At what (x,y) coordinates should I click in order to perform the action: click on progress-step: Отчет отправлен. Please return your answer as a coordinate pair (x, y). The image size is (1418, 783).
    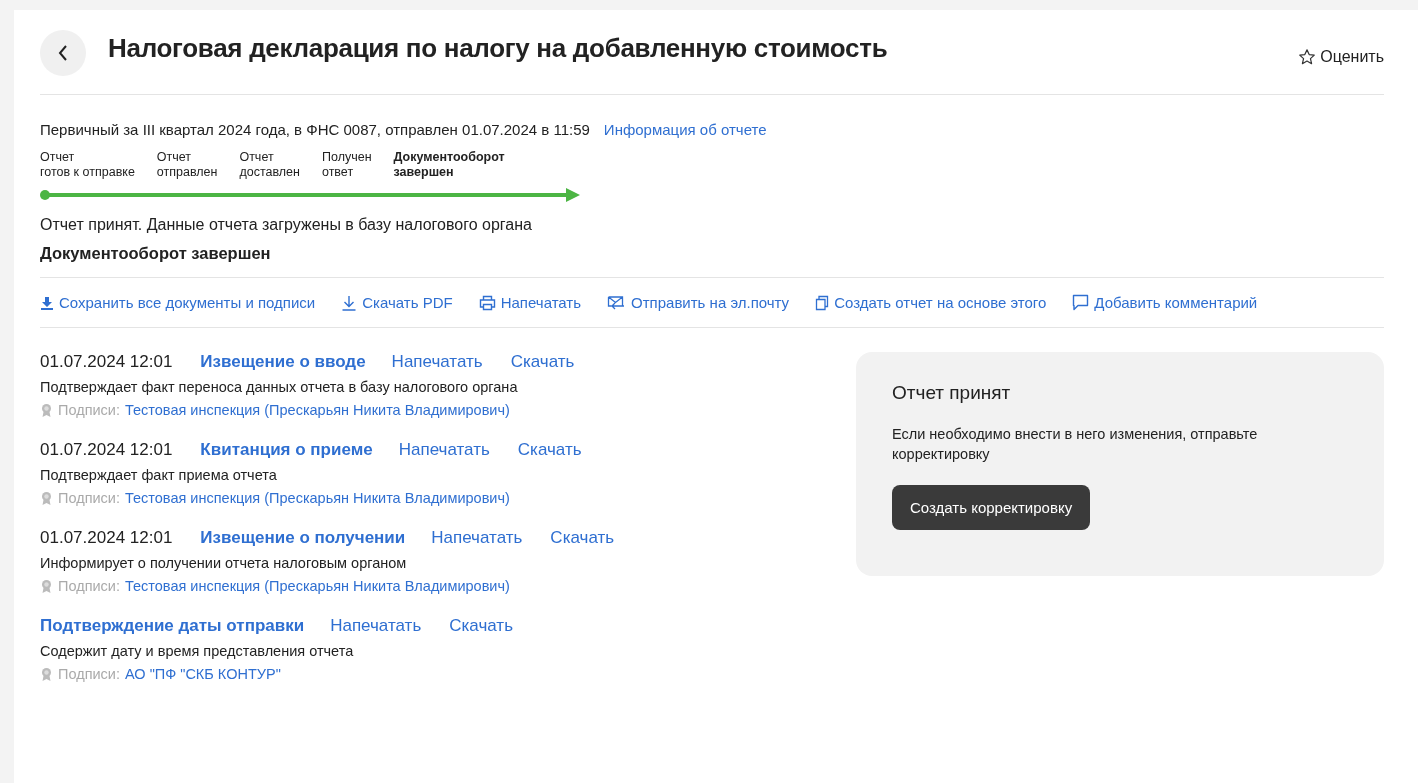
    Looking at the image, I should click on (187, 165).